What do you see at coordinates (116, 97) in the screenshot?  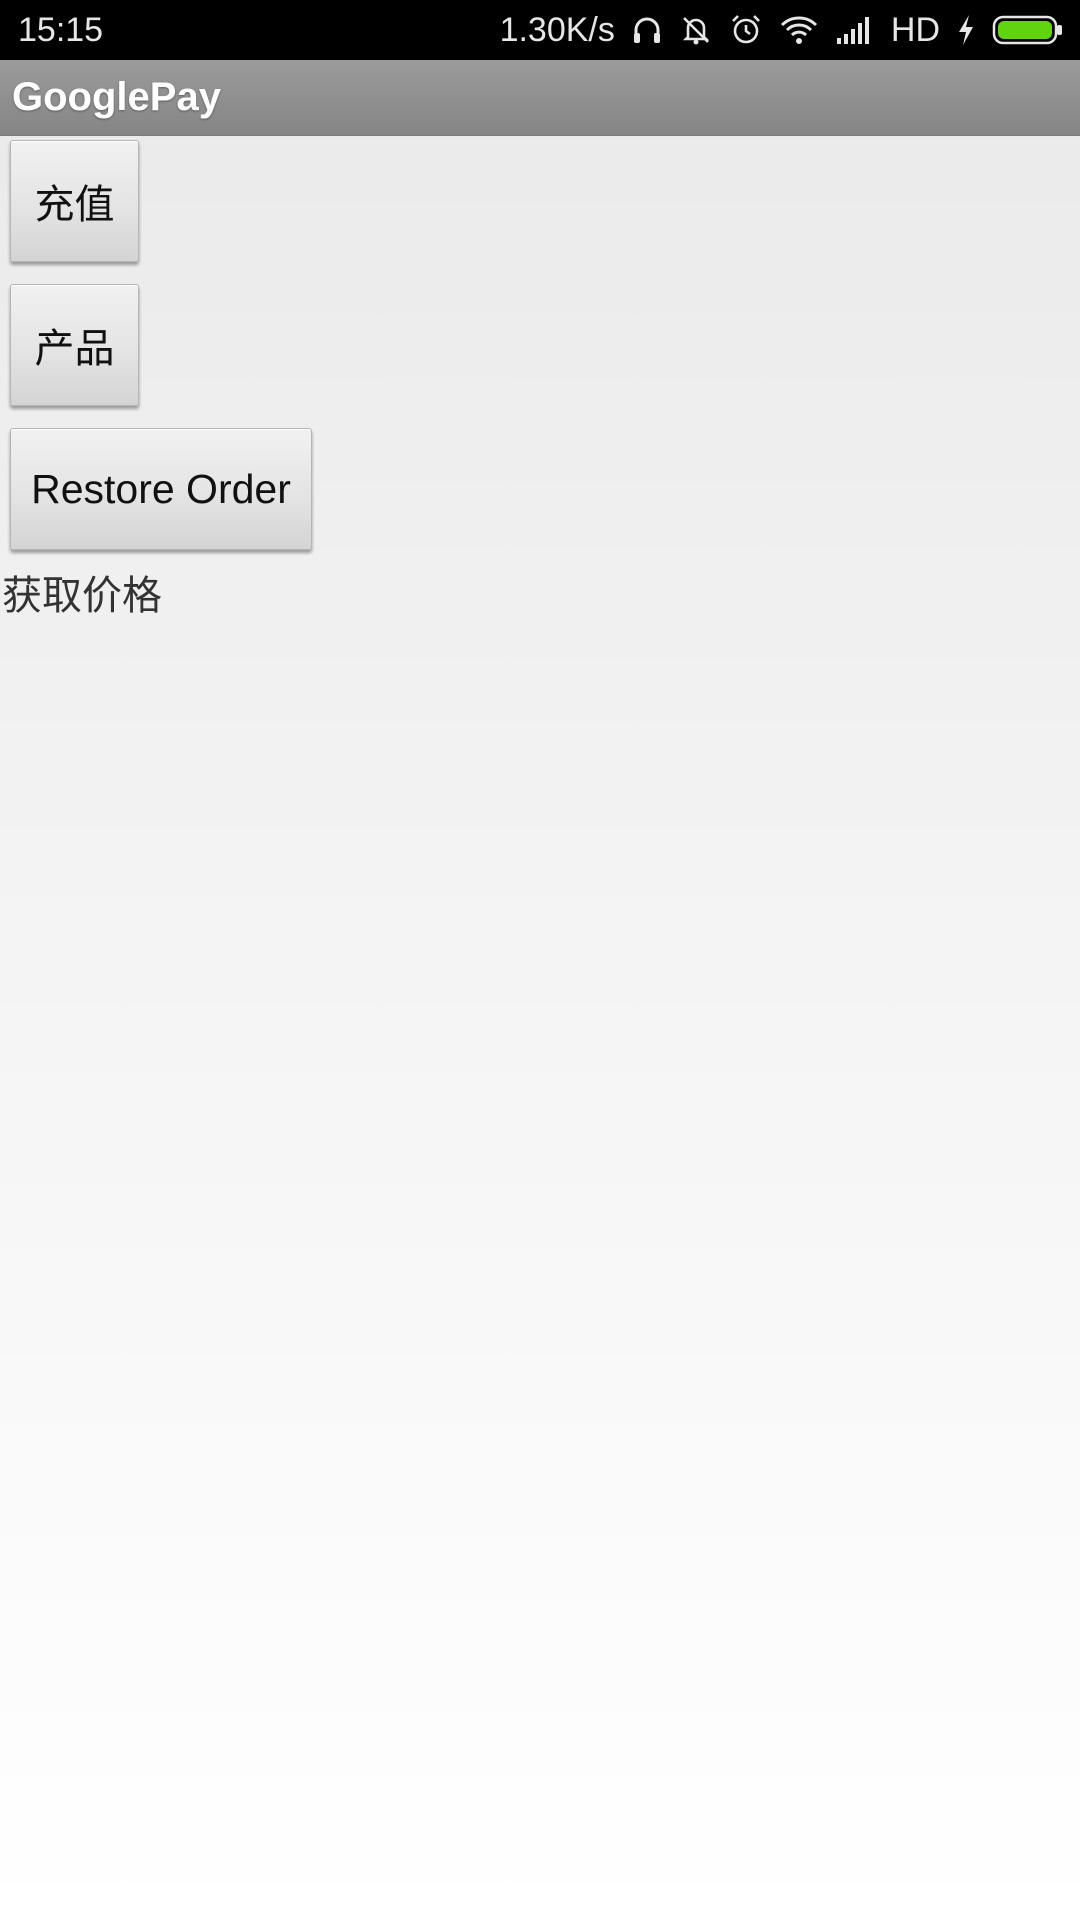 I see `app-title: GooglePay` at bounding box center [116, 97].